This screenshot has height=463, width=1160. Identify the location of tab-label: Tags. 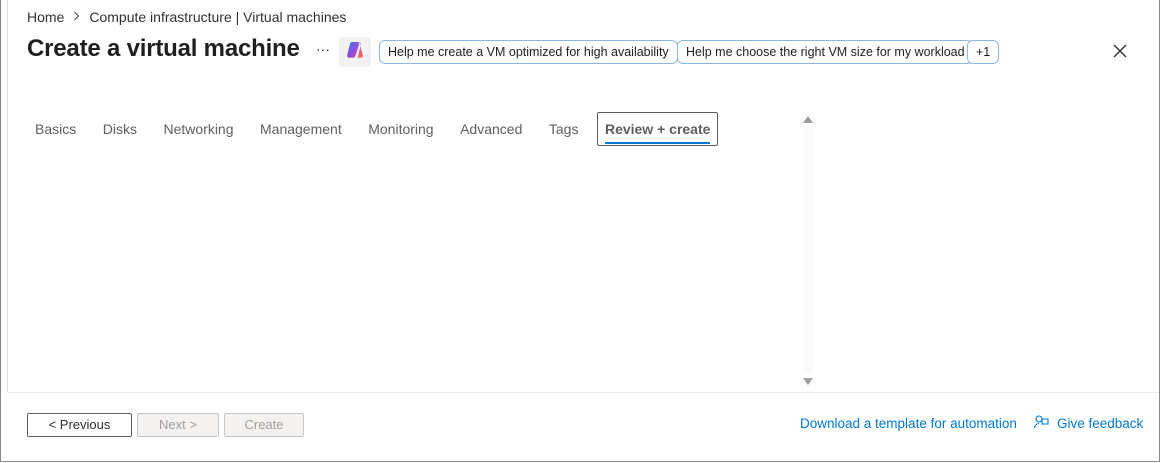
(563, 129).